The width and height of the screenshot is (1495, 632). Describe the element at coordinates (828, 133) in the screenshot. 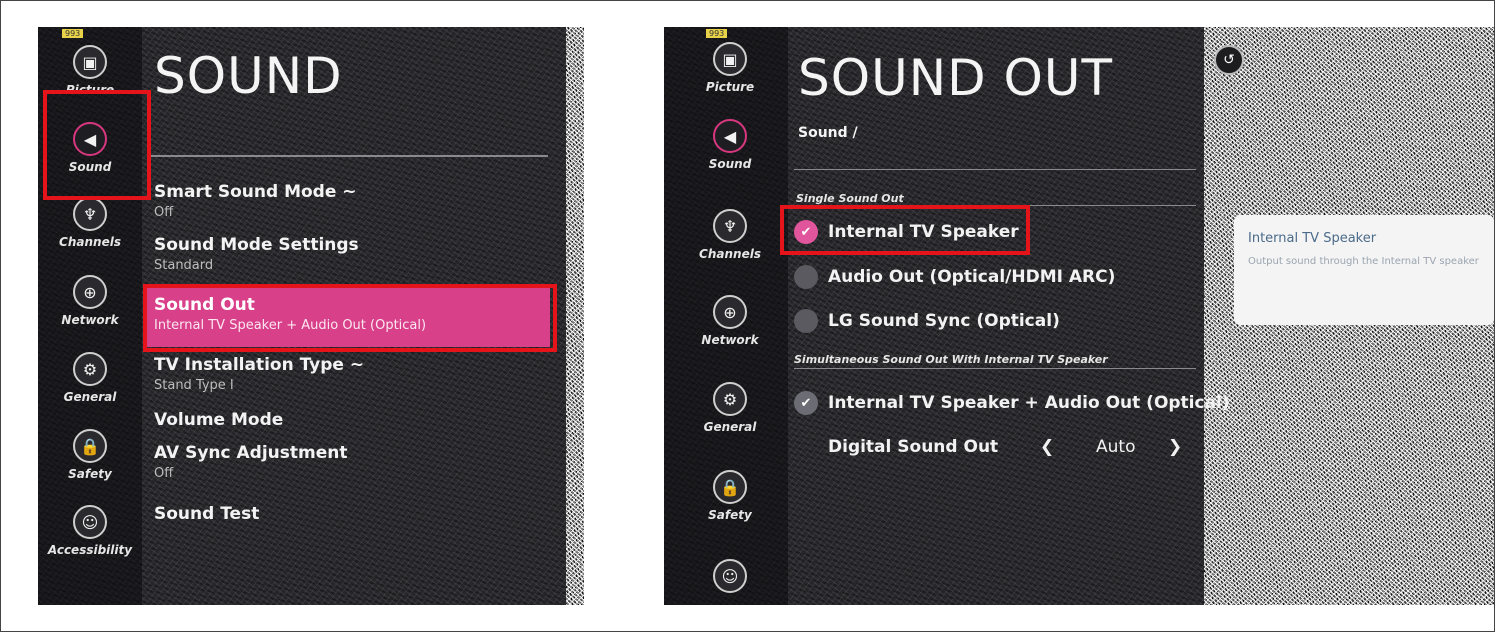

I see `breadcrumb: Sound /` at that location.